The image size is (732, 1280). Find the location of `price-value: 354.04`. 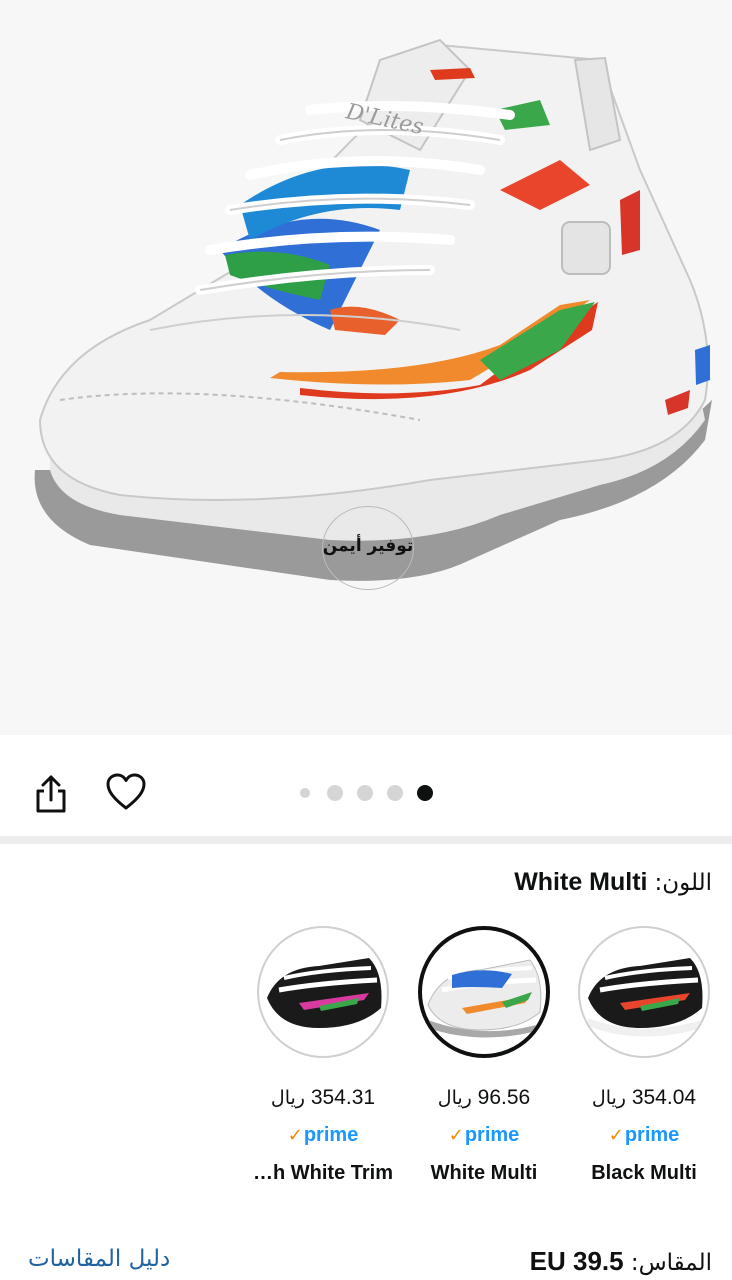

price-value: 354.04 is located at coordinates (664, 1097).